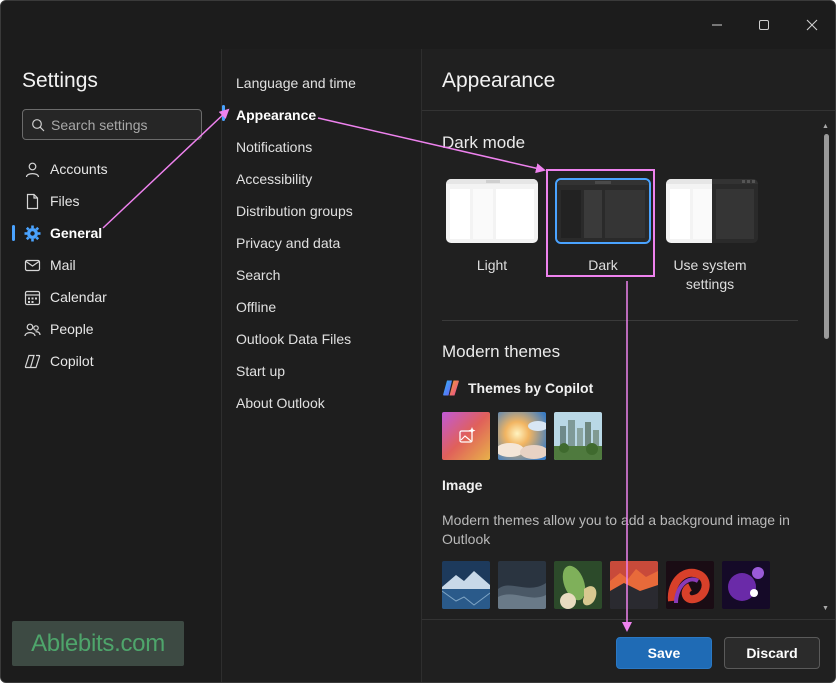 Image resolution: width=836 pixels, height=683 pixels. I want to click on subnav-item-appearance: Appearance, so click(326, 115).